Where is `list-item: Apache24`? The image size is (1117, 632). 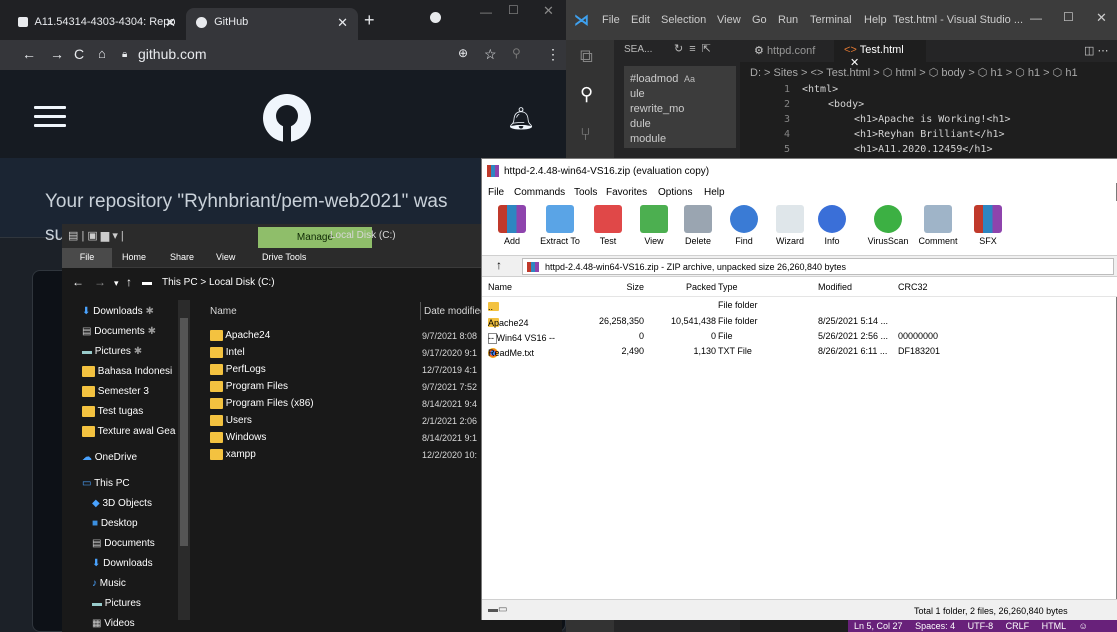 list-item: Apache24 is located at coordinates (240, 335).